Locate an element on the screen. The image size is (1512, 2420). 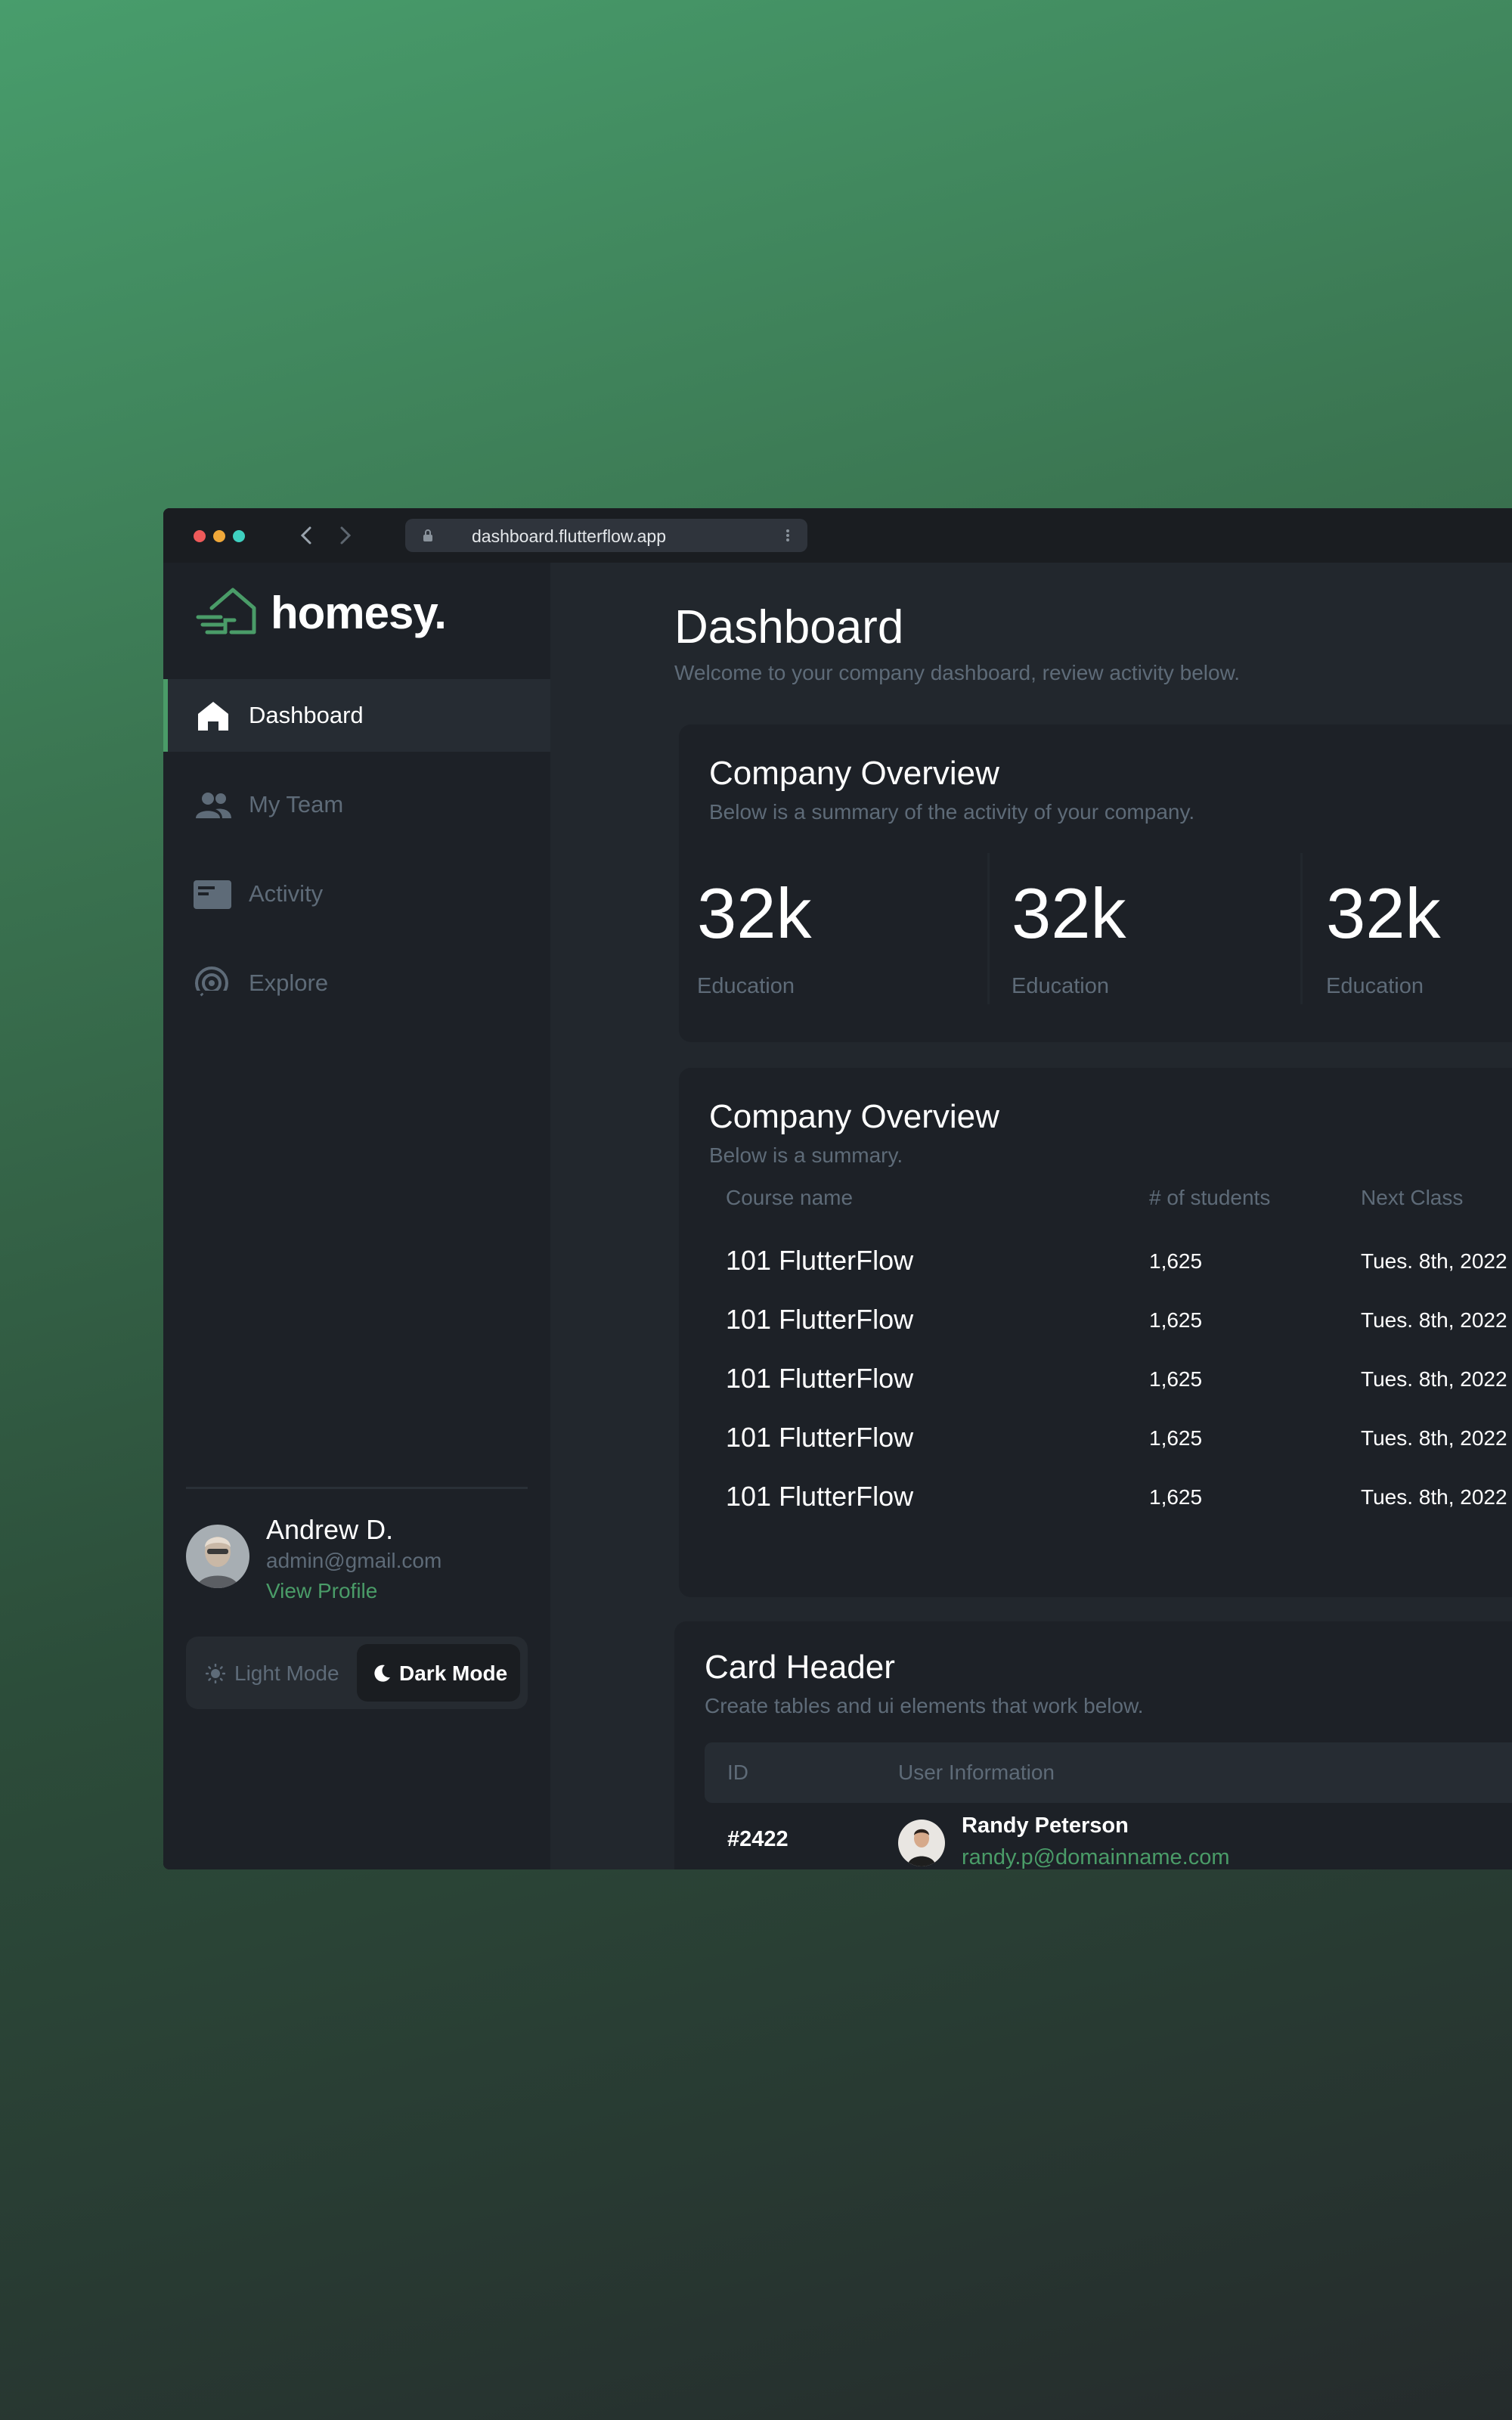
theme-toggle: Light Mode Dark Mode is located at coordinates (357, 1673).